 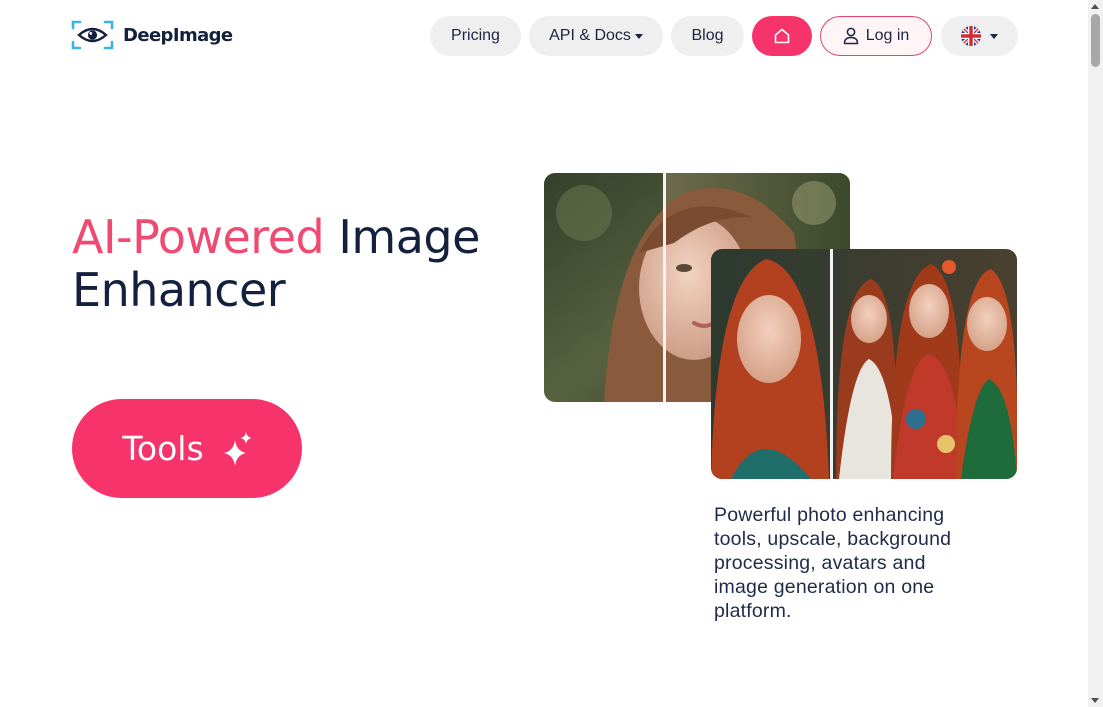 I want to click on scroll-up-arrow-icon, so click(x=1095, y=6).